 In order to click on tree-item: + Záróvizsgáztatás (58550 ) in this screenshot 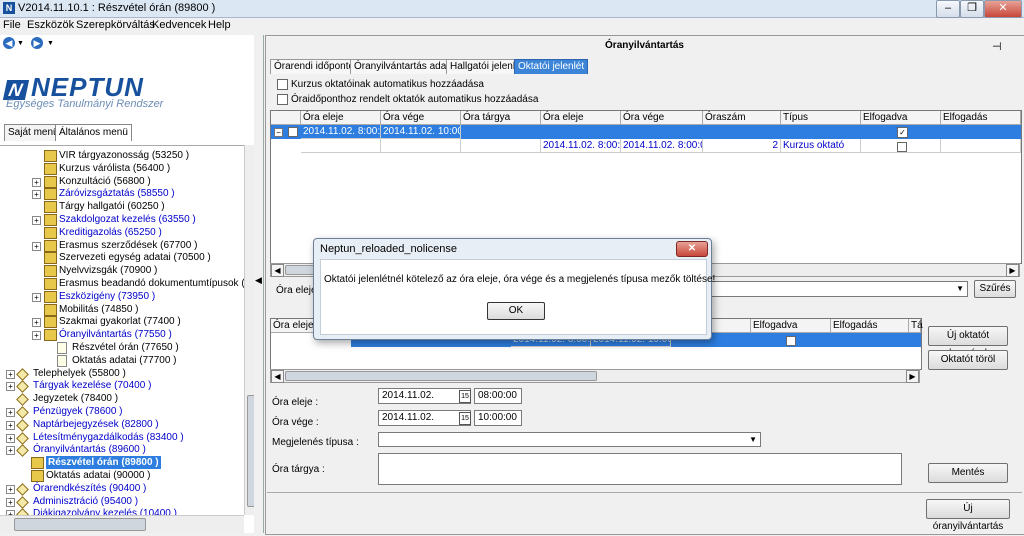, I will do `click(122, 194)`.